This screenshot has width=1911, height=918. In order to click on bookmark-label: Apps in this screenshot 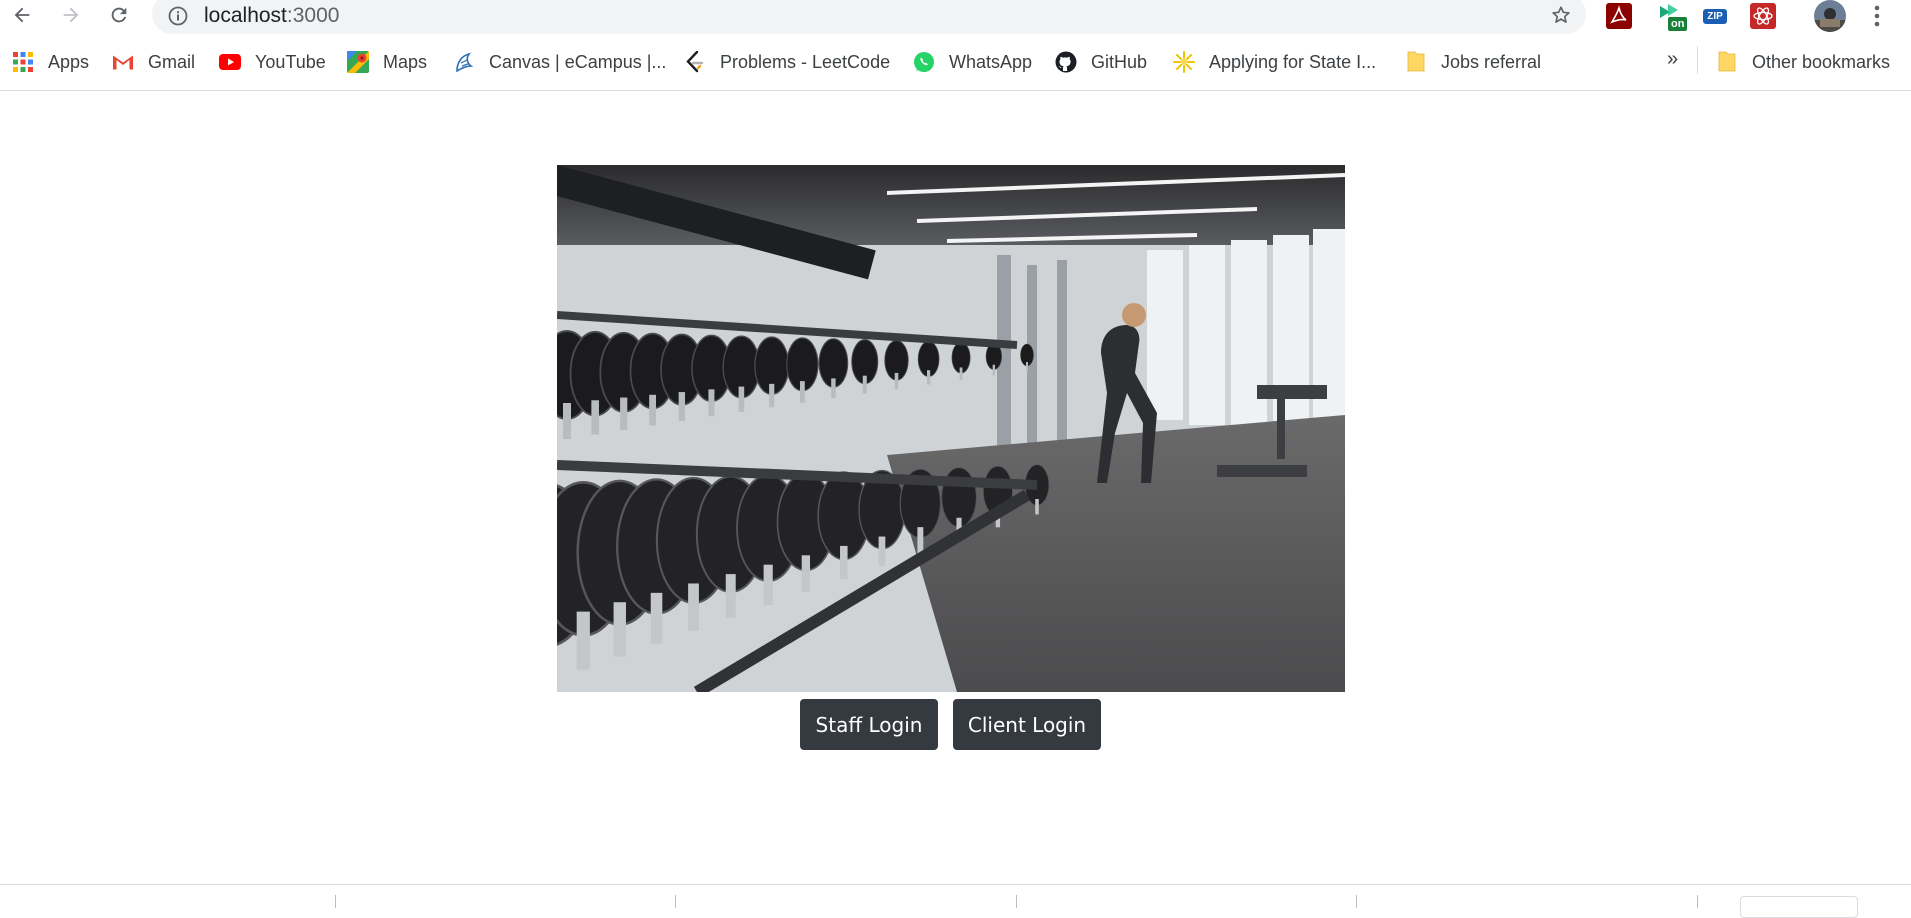, I will do `click(69, 61)`.